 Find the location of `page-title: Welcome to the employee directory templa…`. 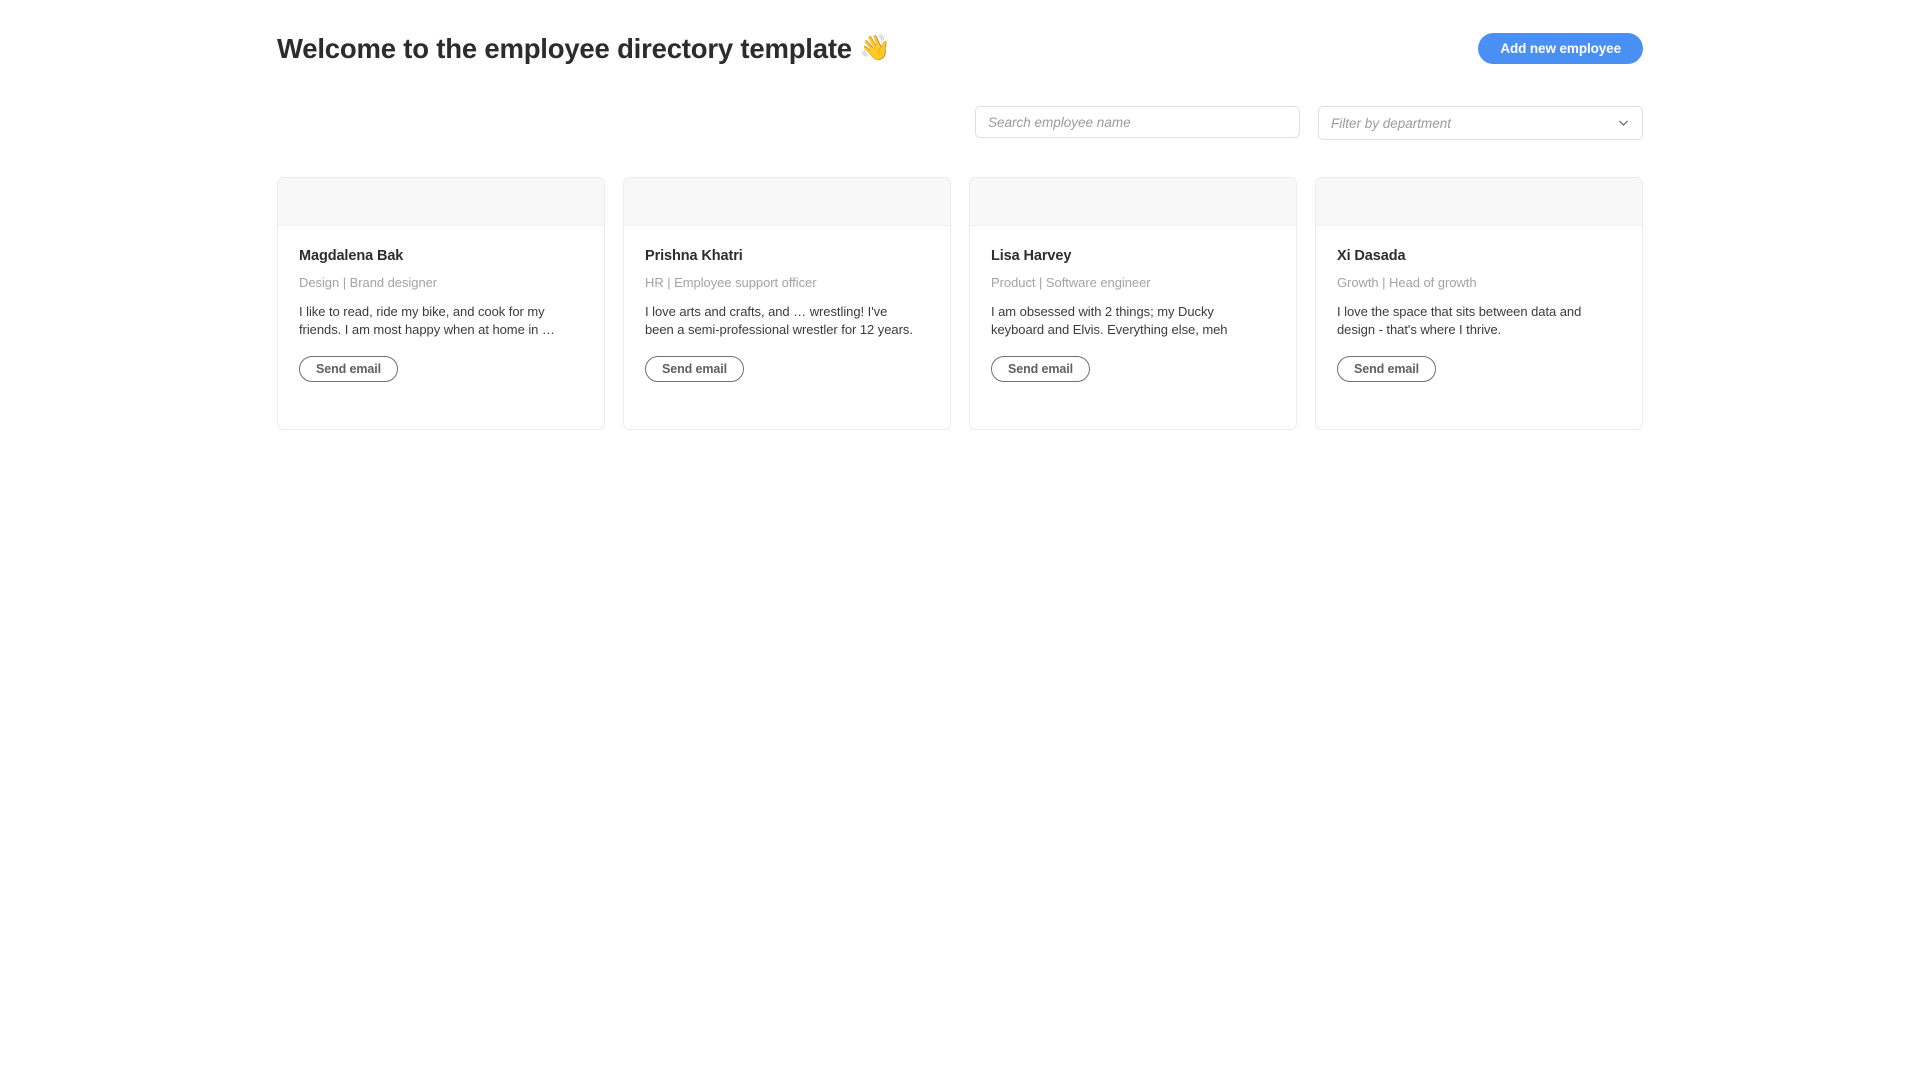

page-title: Welcome to the employee directory templa… is located at coordinates (584, 48).